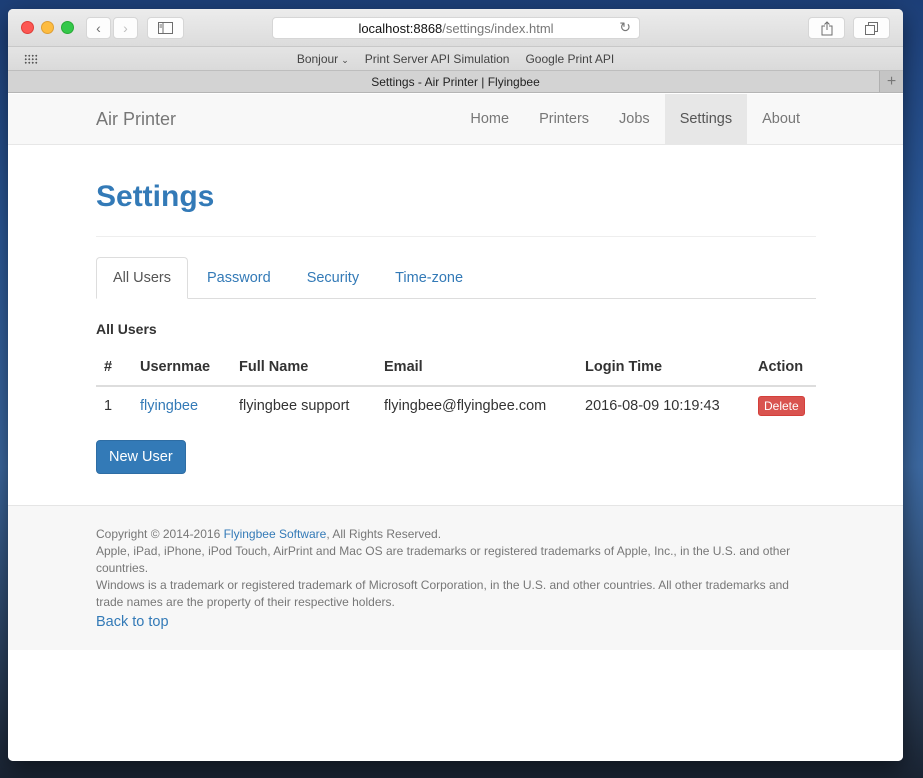 This screenshot has width=923, height=778. What do you see at coordinates (652, 405) in the screenshot?
I see `cell-login-time: 2016-08-09 10:19:43` at bounding box center [652, 405].